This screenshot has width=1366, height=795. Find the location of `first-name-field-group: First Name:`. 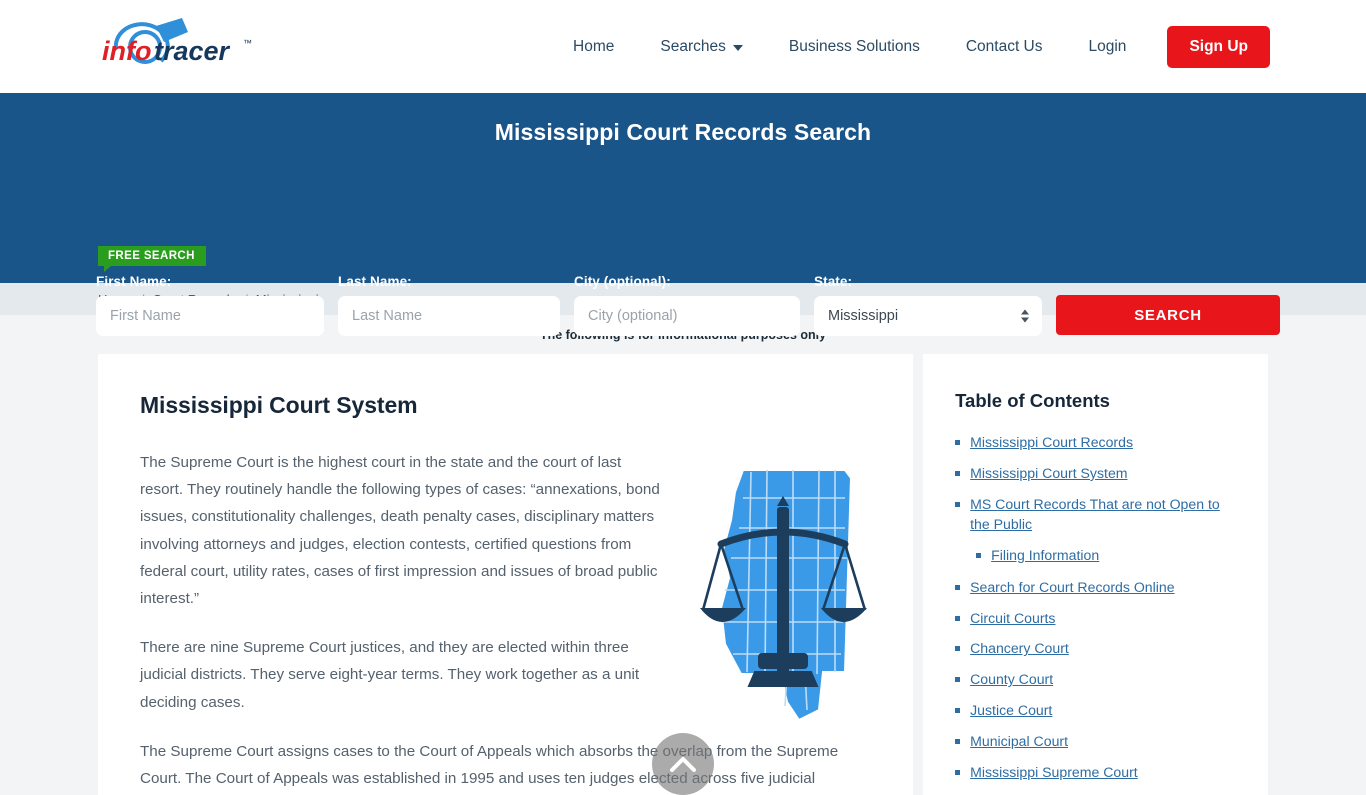

first-name-field-group: First Name: is located at coordinates (210, 305).